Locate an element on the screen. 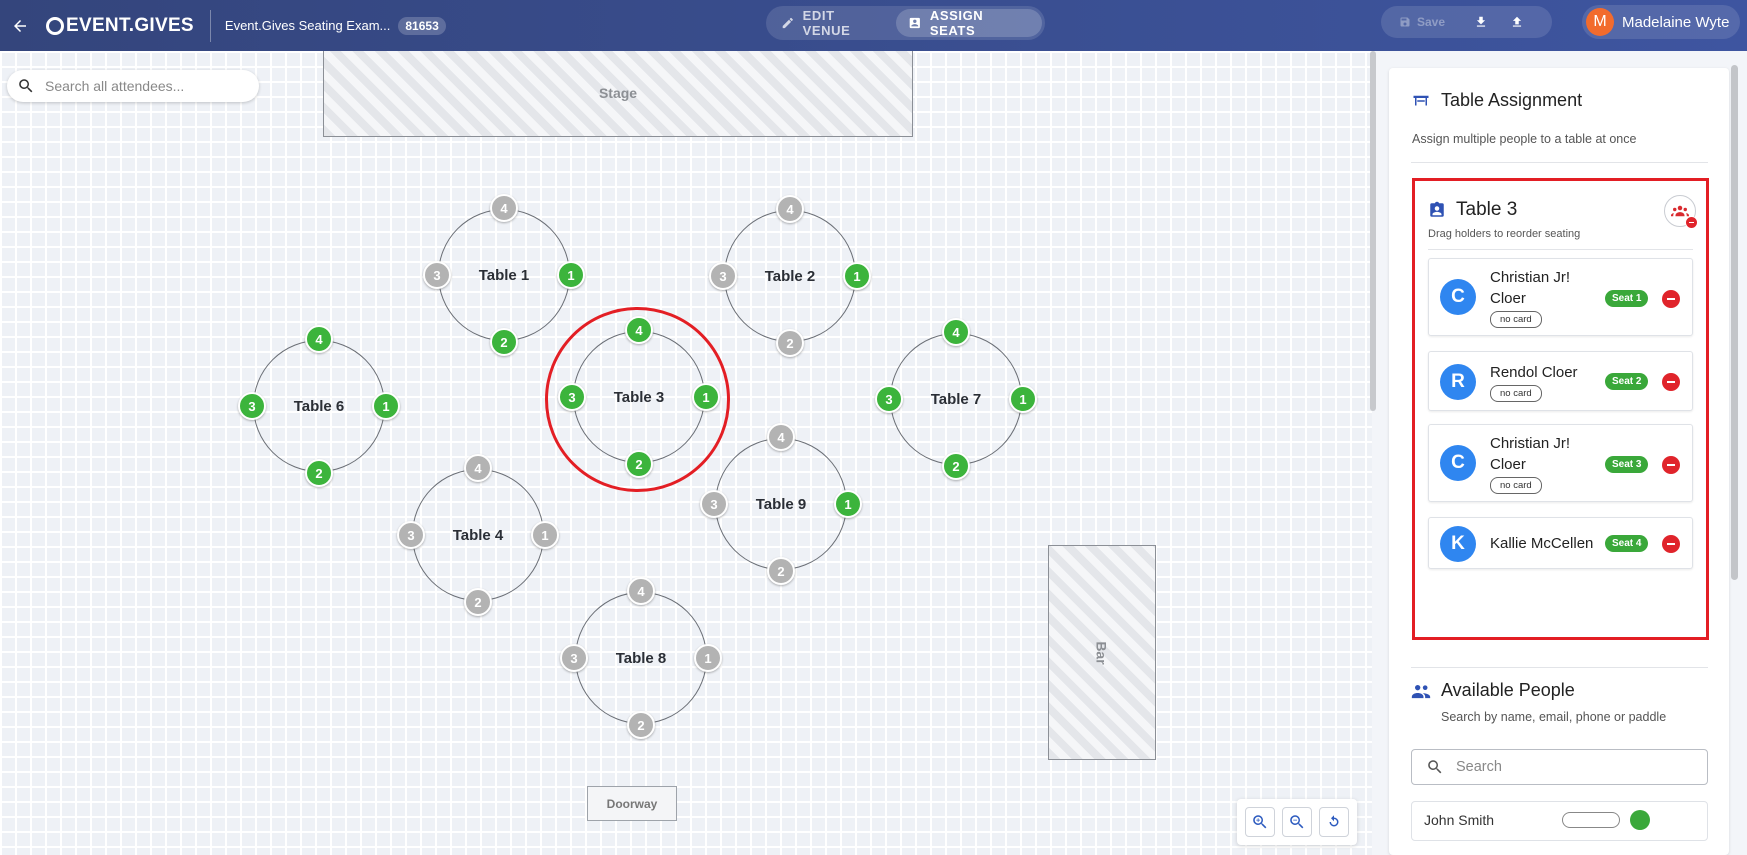 The height and width of the screenshot is (855, 1747). search-icon is located at coordinates (26, 86).